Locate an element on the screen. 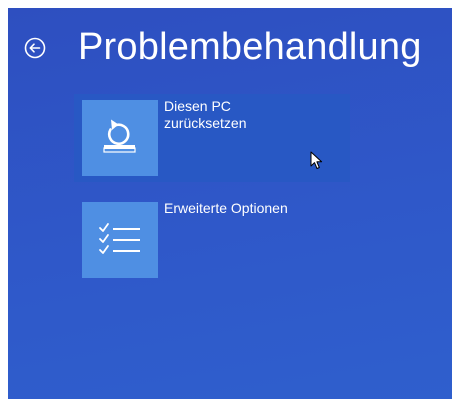  checklist-icon is located at coordinates (119, 238).